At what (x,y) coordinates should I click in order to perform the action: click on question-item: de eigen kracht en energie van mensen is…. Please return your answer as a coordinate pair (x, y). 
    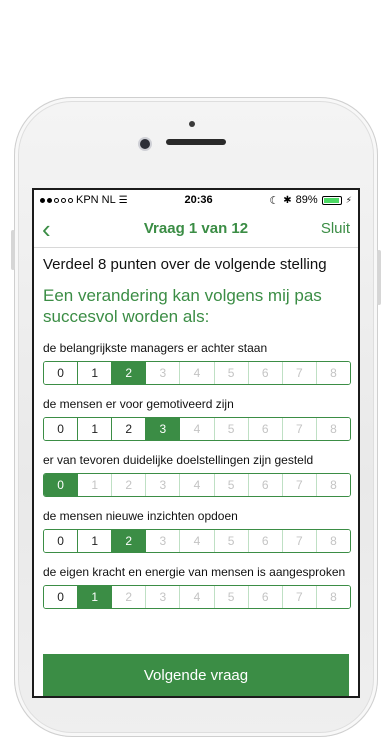
    Looking at the image, I should click on (197, 587).